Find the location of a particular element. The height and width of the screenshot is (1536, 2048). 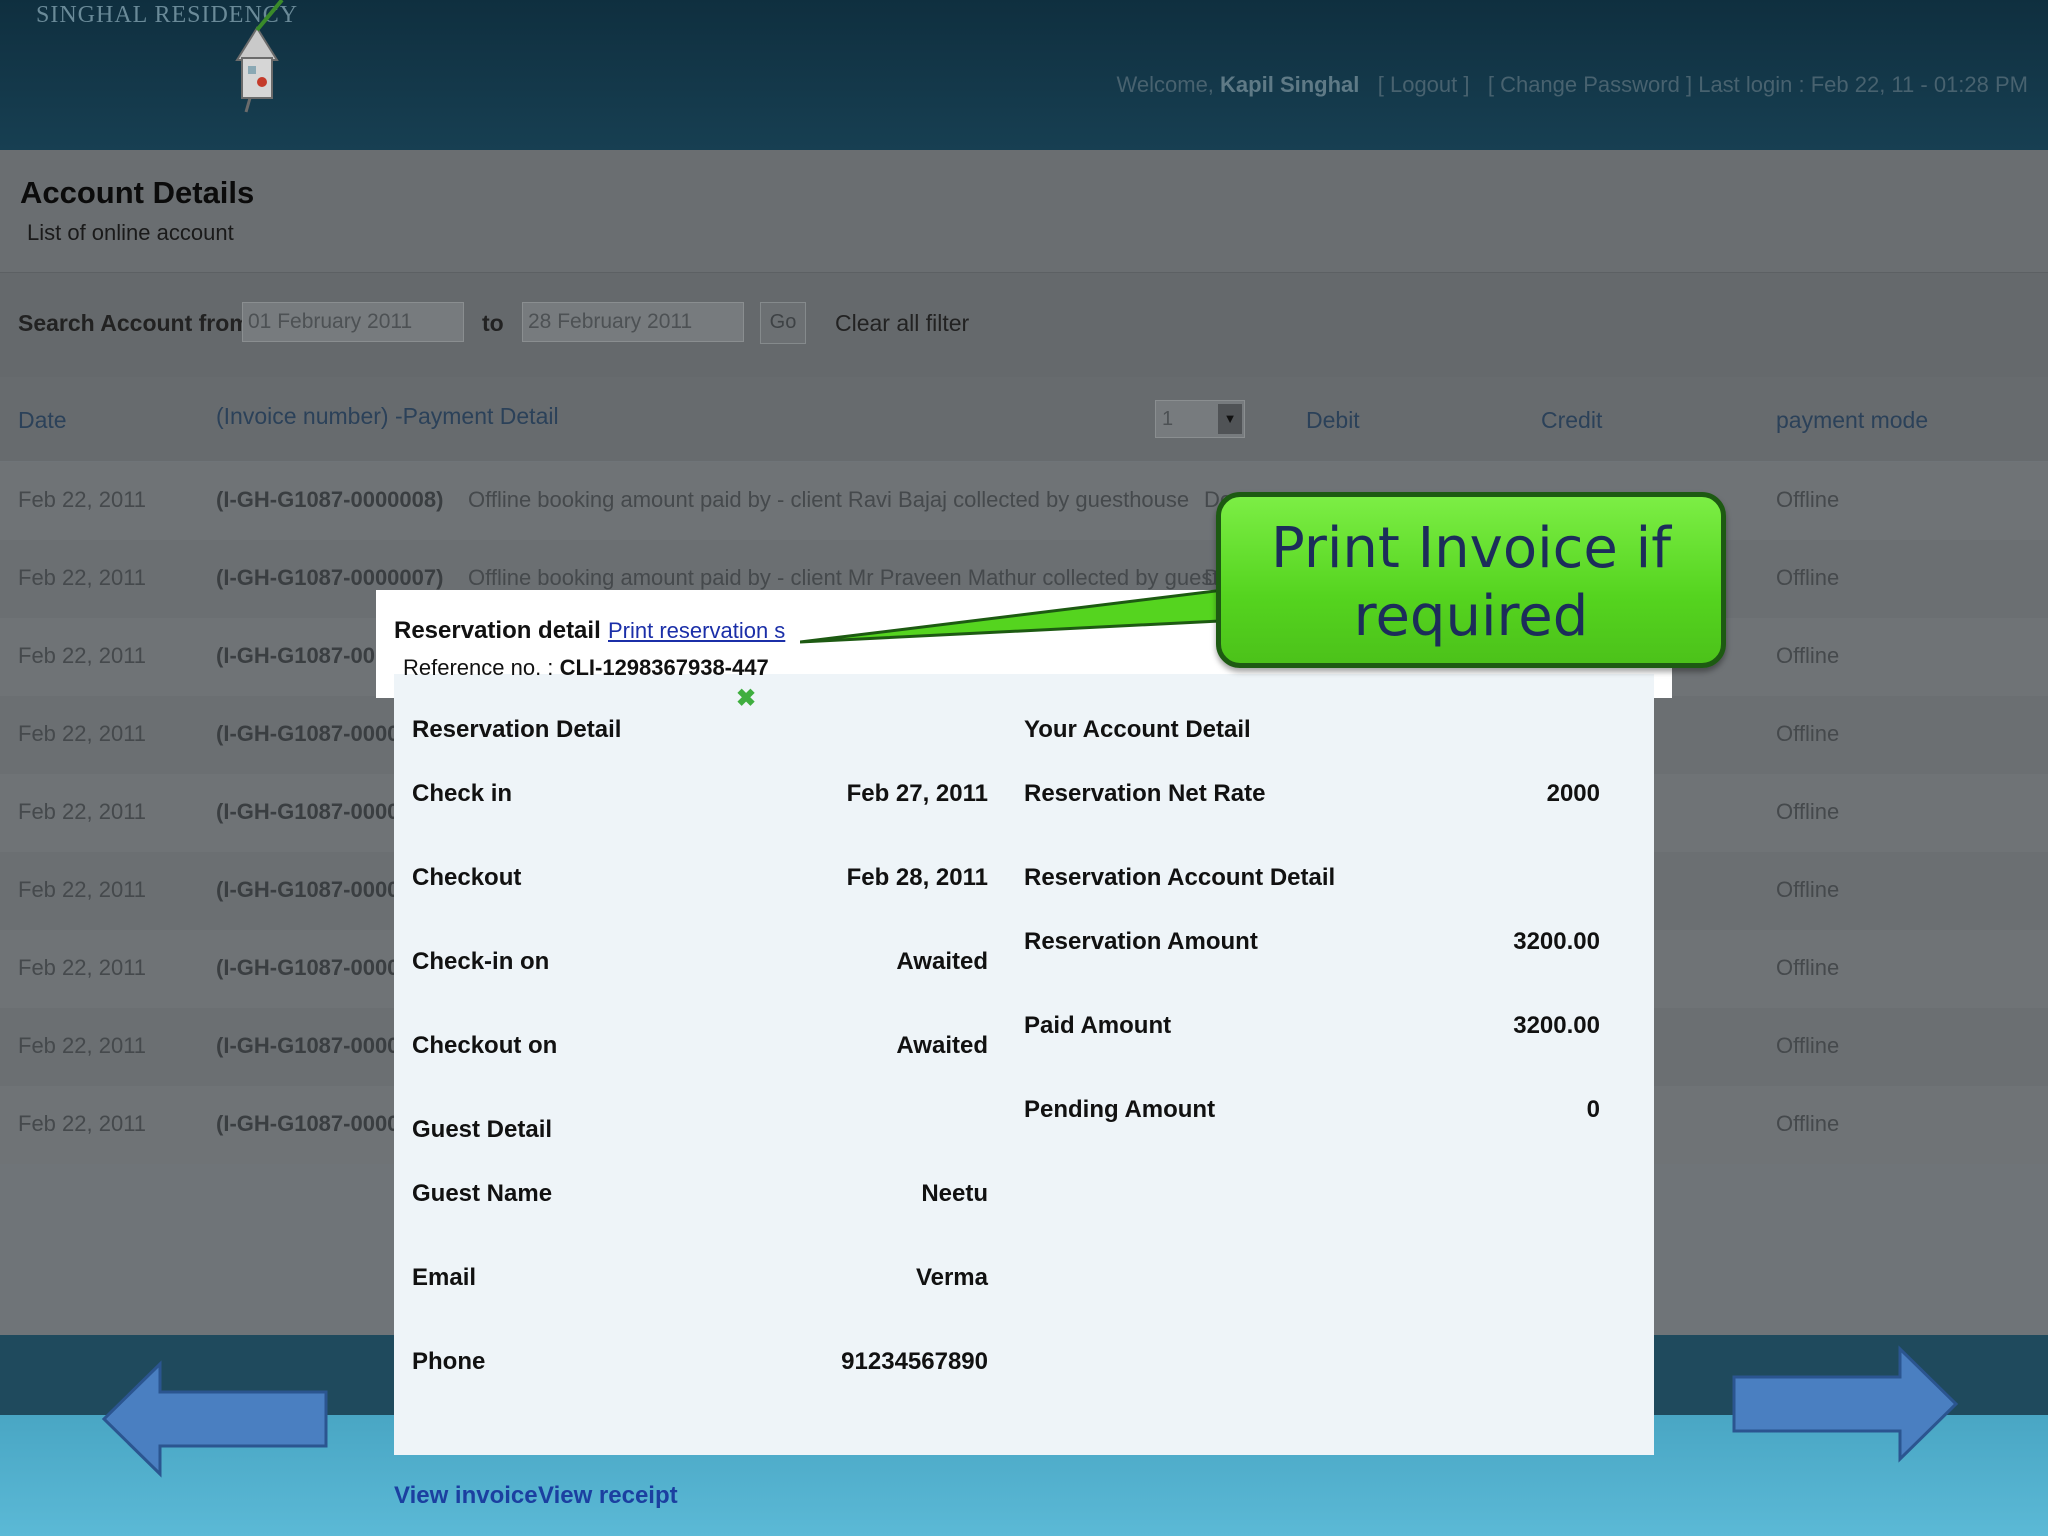

modal-title: Reservation detail is located at coordinates (497, 630).